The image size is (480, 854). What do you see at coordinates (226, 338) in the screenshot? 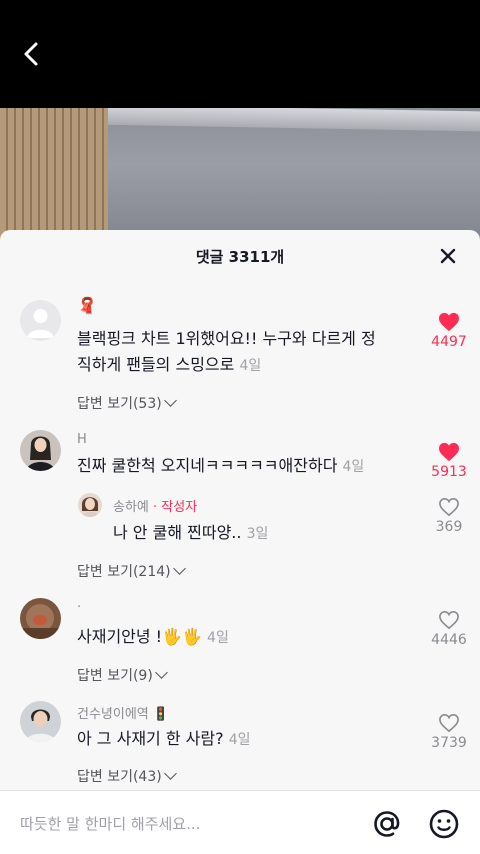
I see `comment-text-line1: 블랙핑크 차트 1위했어요!! 누구와 다르게 정` at bounding box center [226, 338].